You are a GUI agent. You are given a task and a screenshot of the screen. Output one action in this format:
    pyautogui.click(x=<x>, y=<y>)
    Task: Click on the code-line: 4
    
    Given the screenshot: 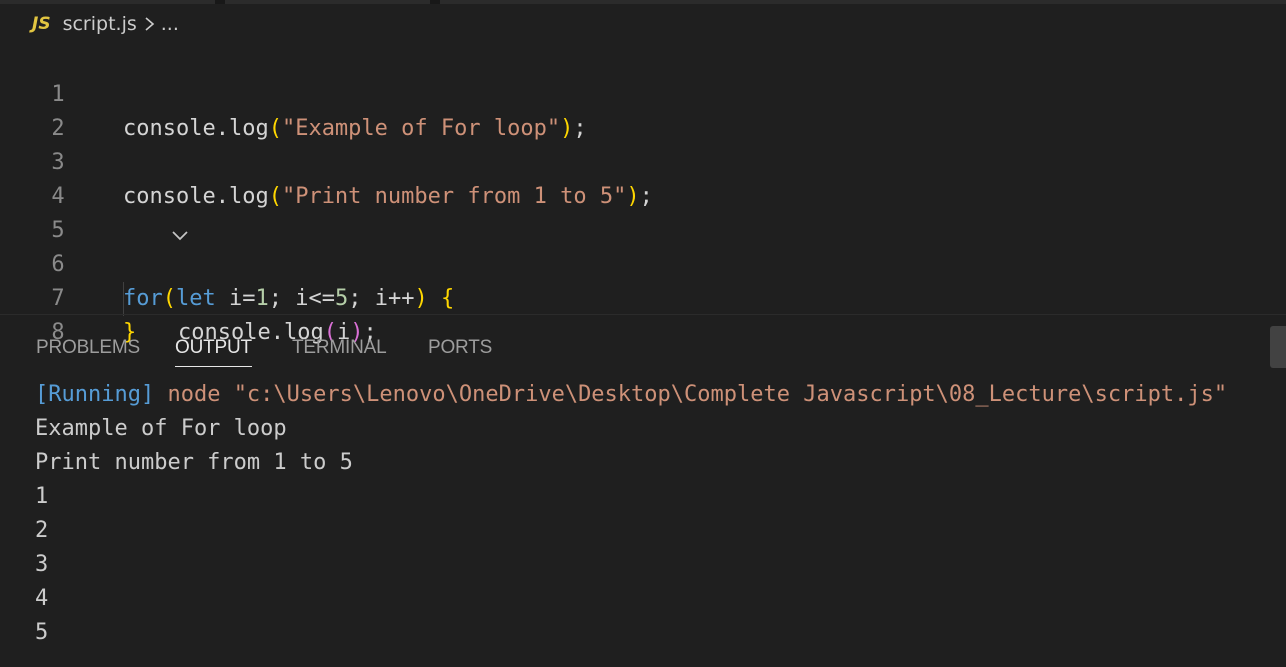 What is the action you would take?
    pyautogui.click(x=643, y=177)
    